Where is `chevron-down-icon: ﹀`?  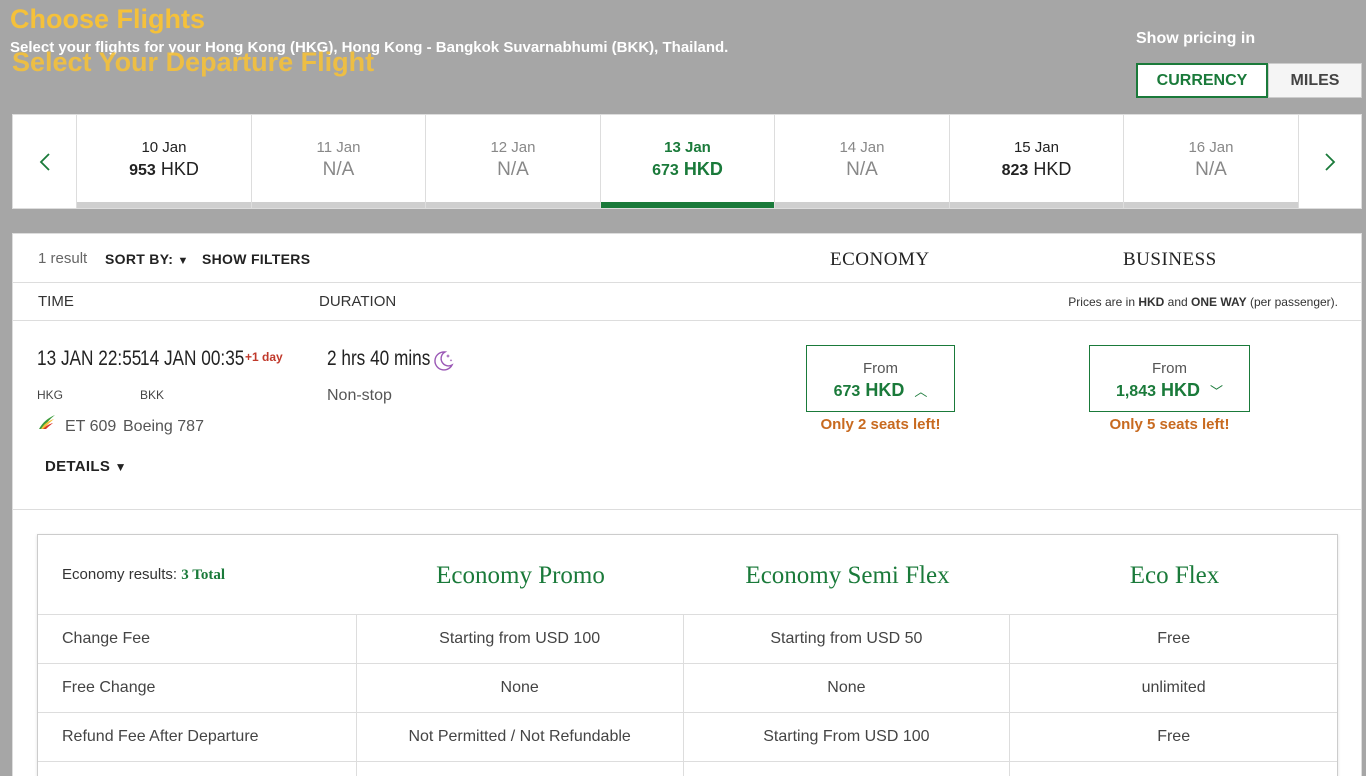
chevron-down-icon: ﹀ is located at coordinates (1217, 391).